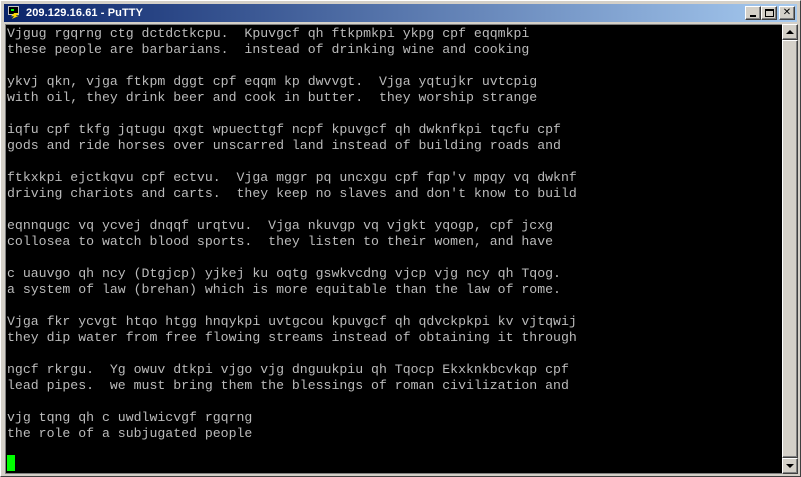 Image resolution: width=801 pixels, height=477 pixels. What do you see at coordinates (130, 433) in the screenshot?
I see `terminal-line: the role of a subjugated people` at bounding box center [130, 433].